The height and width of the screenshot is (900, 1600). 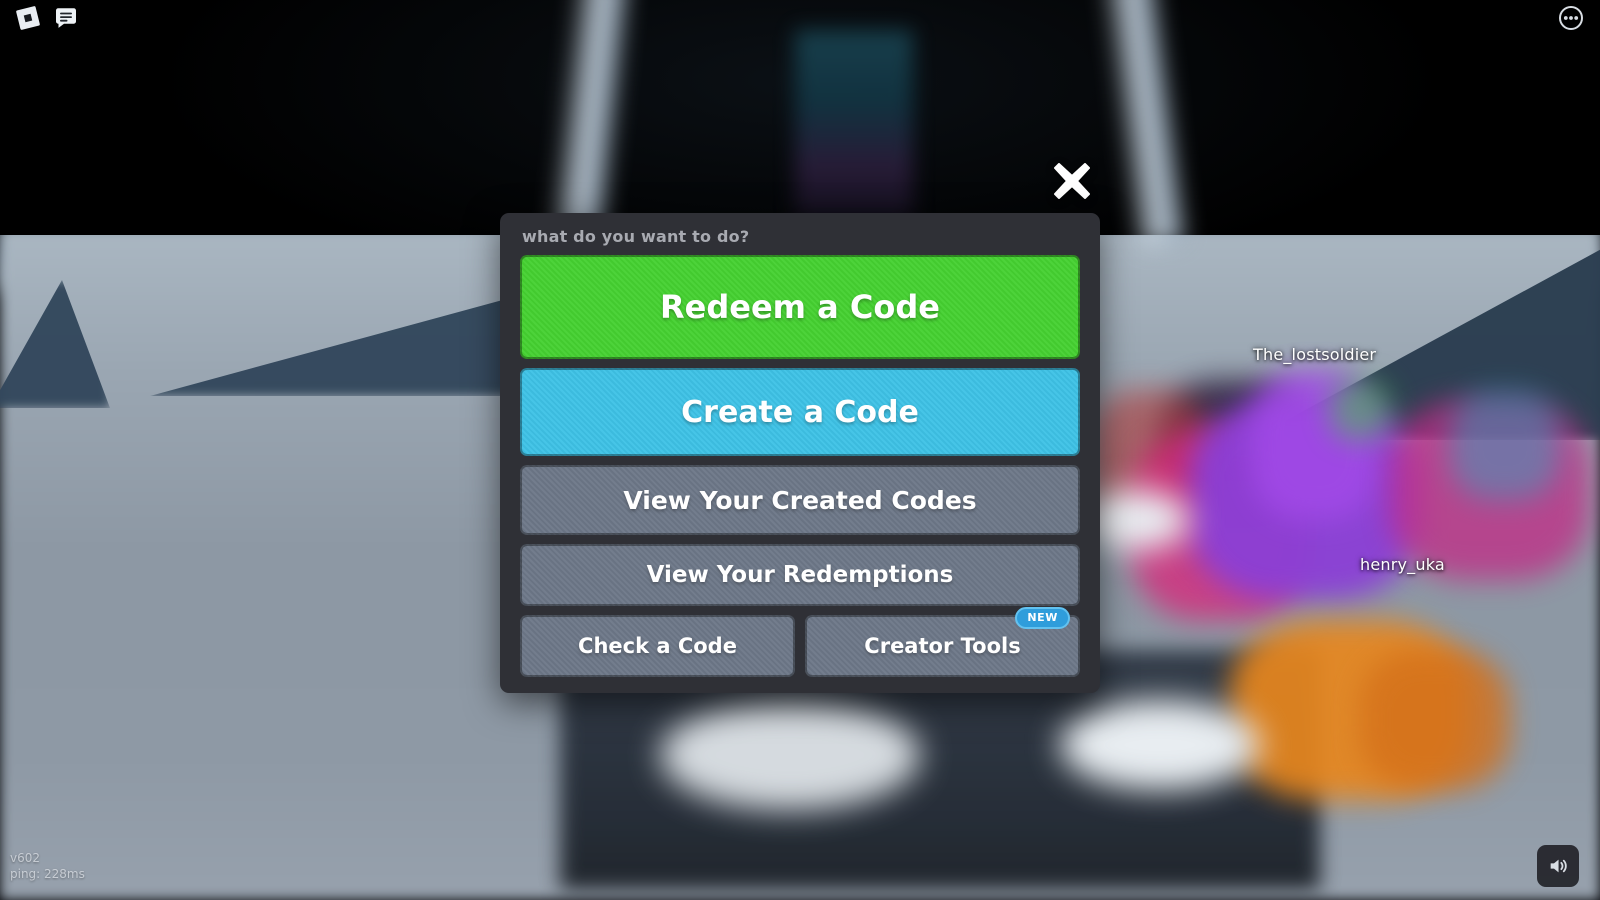 What do you see at coordinates (800, 642) in the screenshot?
I see `dialog-bottom-row: Check a Code Creator Tools NEW` at bounding box center [800, 642].